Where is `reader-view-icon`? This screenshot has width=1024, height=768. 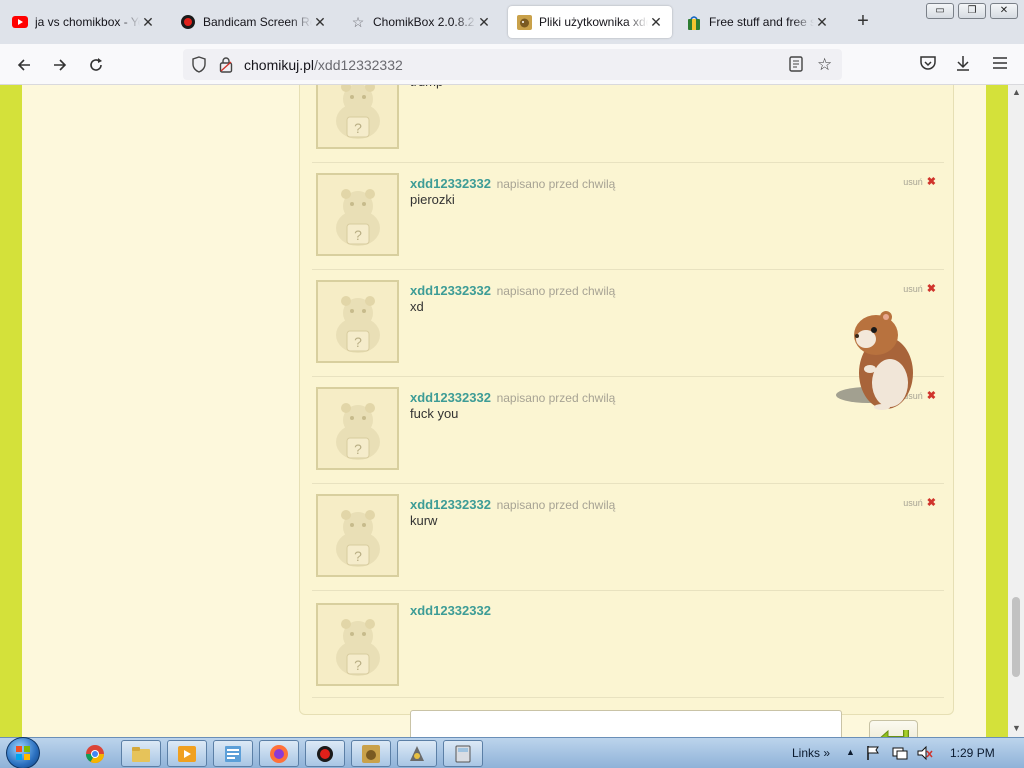 reader-view-icon is located at coordinates (796, 66).